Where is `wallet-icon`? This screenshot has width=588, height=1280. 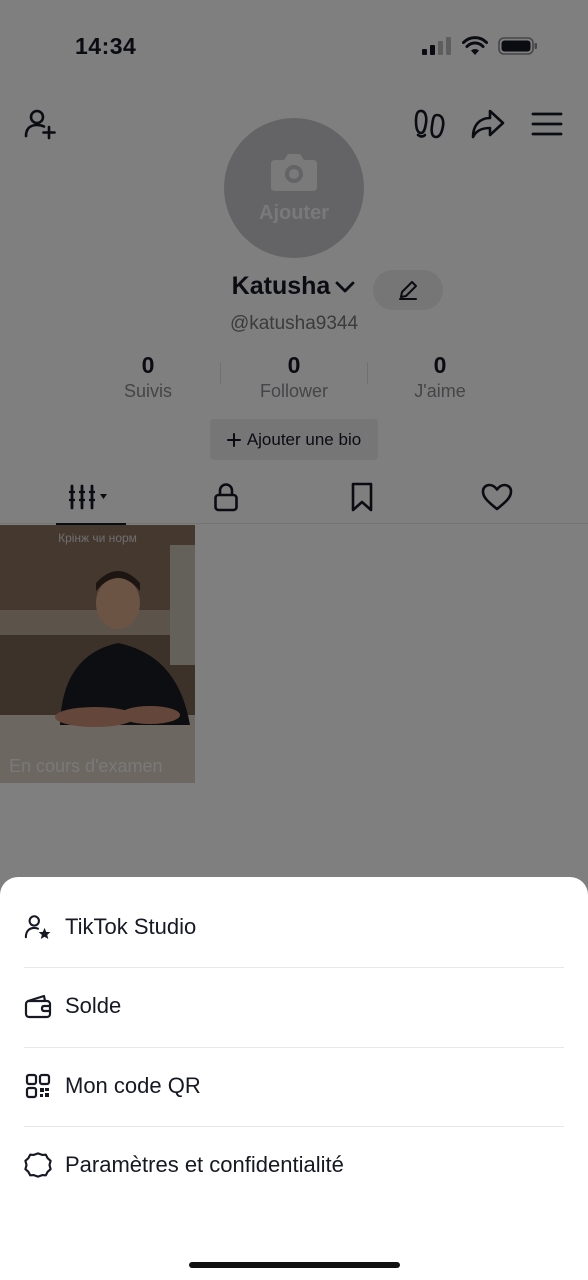
wallet-icon is located at coordinates (38, 1006).